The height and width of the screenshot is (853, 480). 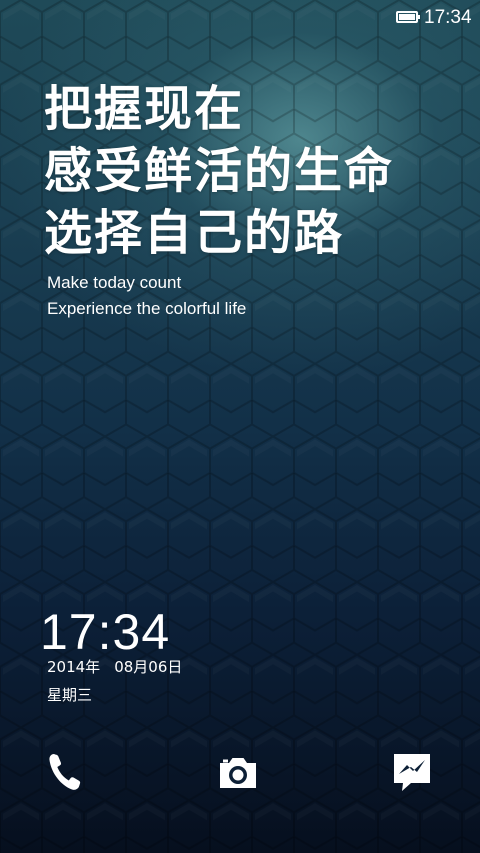 I want to click on phone-icon, so click(x=65, y=772).